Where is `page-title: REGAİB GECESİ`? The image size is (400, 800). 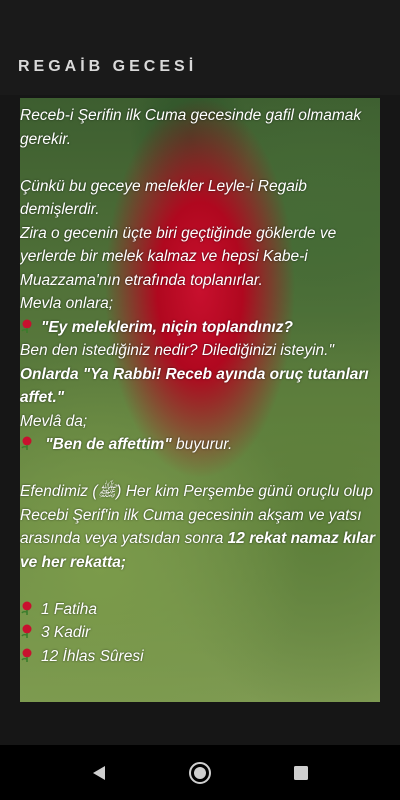 page-title: REGAİB GECESİ is located at coordinates (108, 66).